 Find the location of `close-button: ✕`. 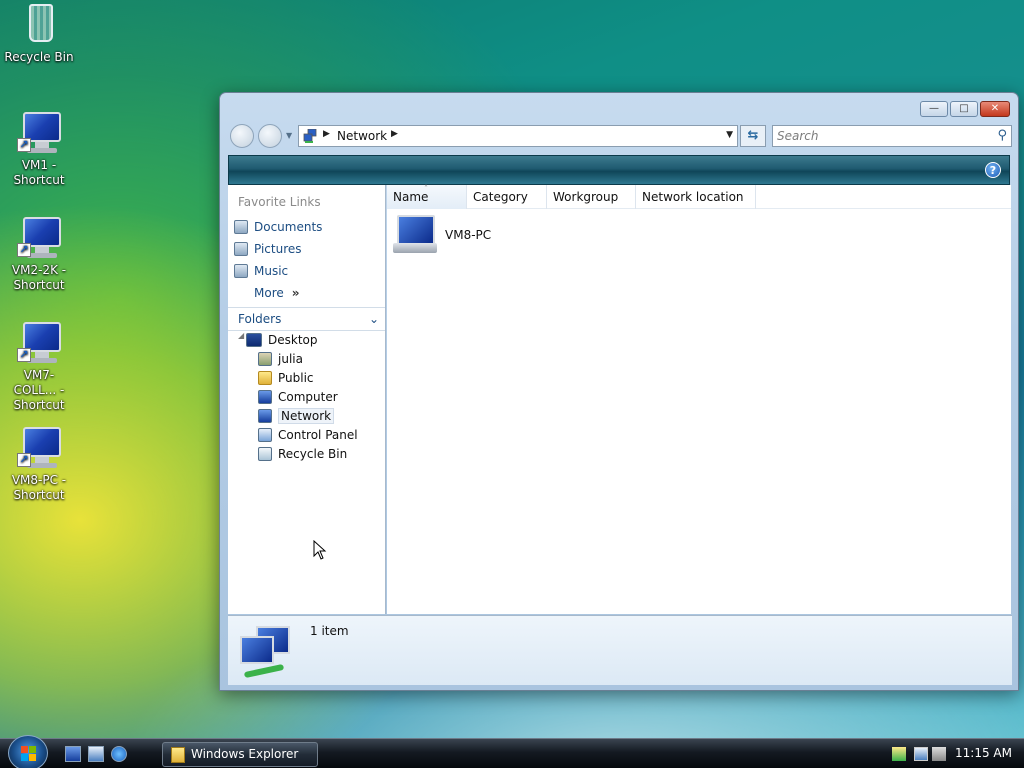

close-button: ✕ is located at coordinates (995, 109).